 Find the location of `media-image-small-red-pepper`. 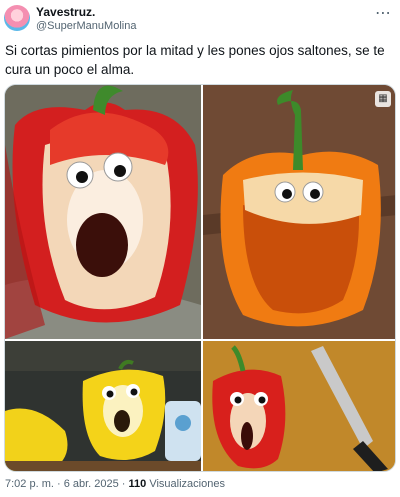

media-image-small-red-pepper is located at coordinates (299, 406).